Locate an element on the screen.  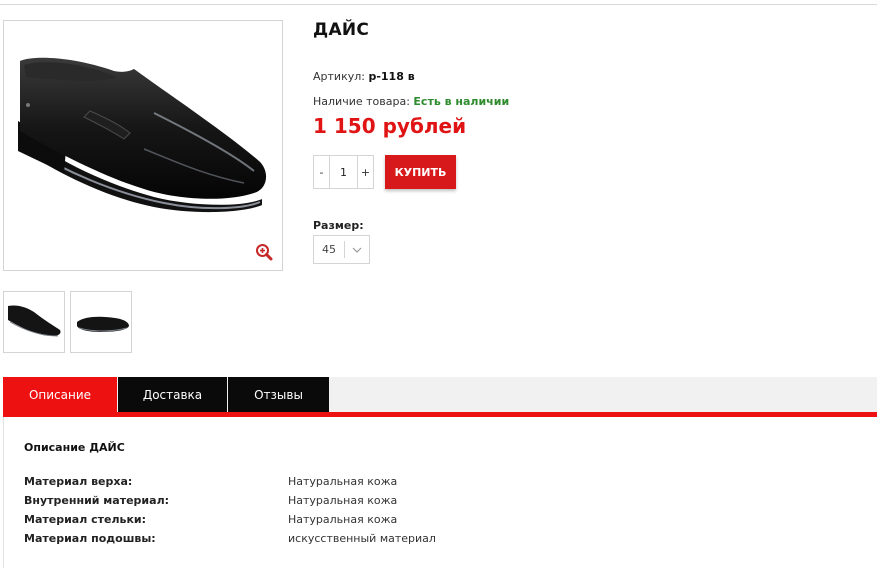
quantity-decrease-button: - is located at coordinates (321, 172).